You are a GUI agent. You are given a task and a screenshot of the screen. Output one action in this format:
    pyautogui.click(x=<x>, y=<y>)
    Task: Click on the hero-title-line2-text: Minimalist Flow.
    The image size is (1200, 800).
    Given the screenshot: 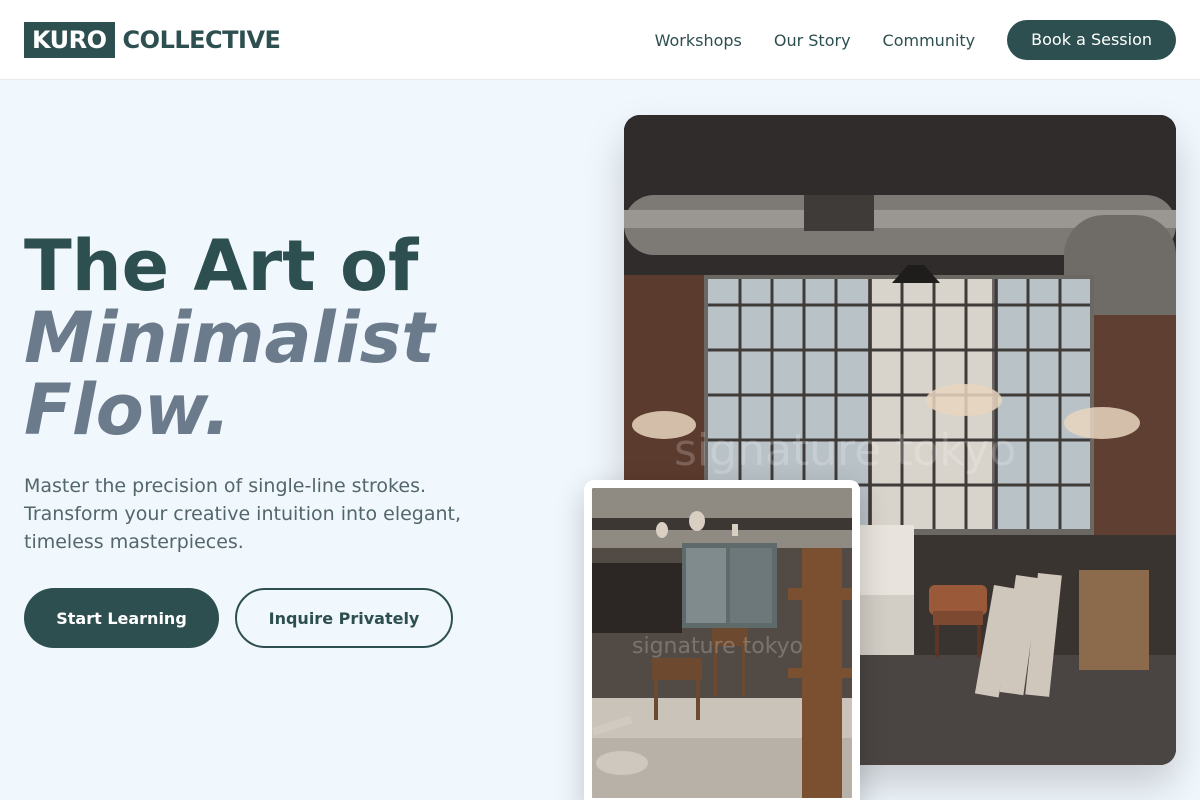 What is the action you would take?
    pyautogui.click(x=229, y=374)
    